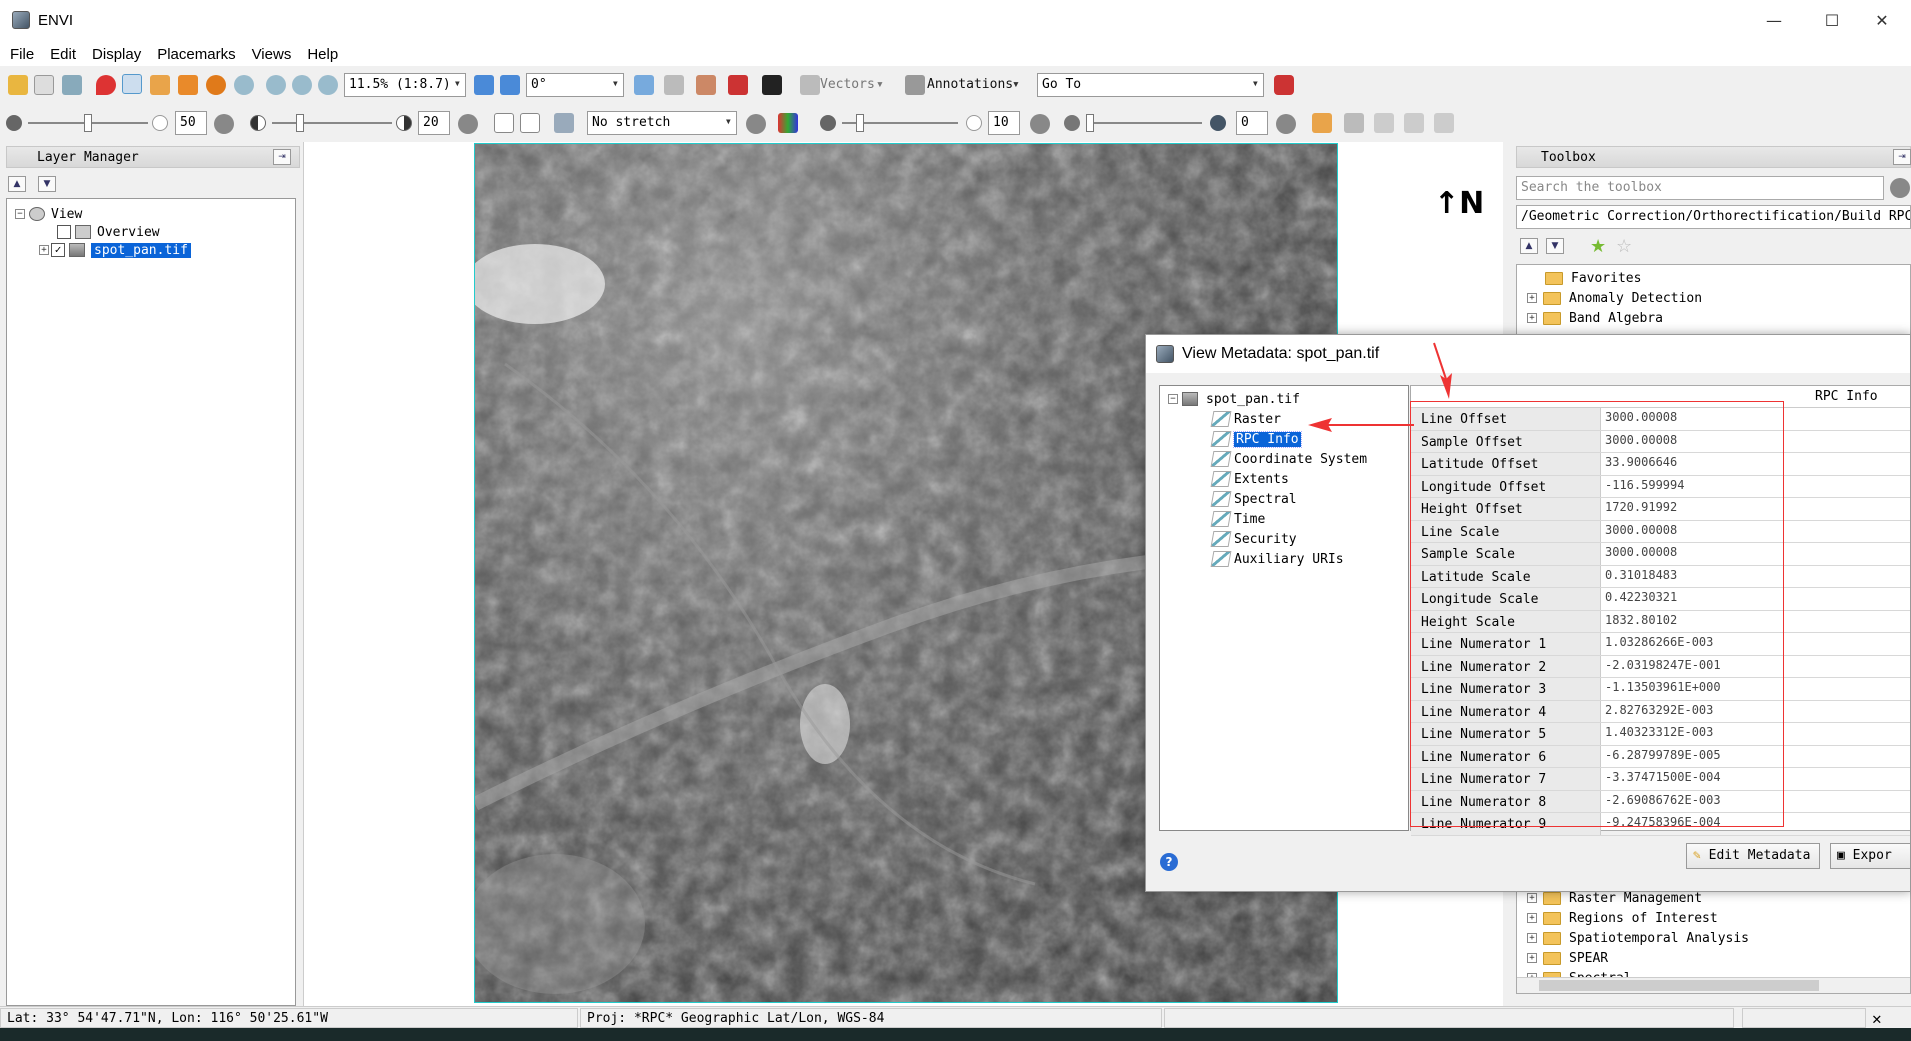 The image size is (1911, 1041). Describe the element at coordinates (105, 232) in the screenshot. I see `tree-item-overview: Overview` at that location.